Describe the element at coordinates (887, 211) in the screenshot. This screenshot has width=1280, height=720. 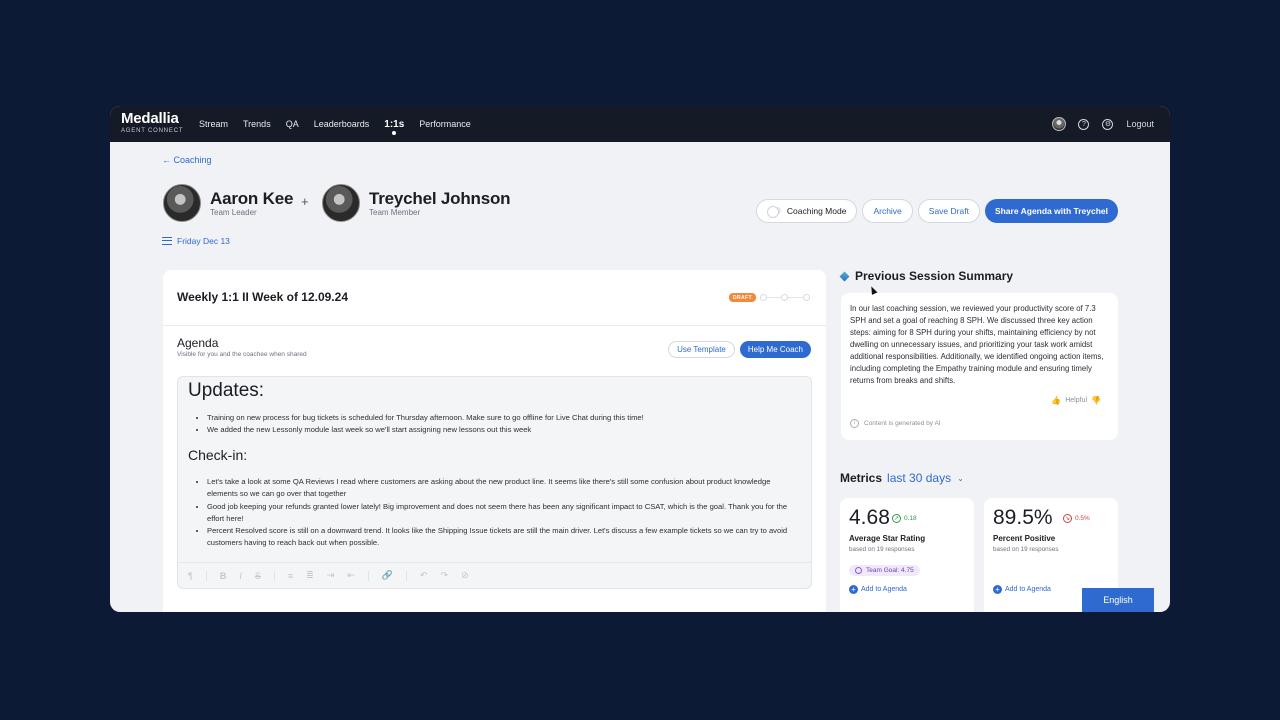
I see `archive-button: Archive` at that location.